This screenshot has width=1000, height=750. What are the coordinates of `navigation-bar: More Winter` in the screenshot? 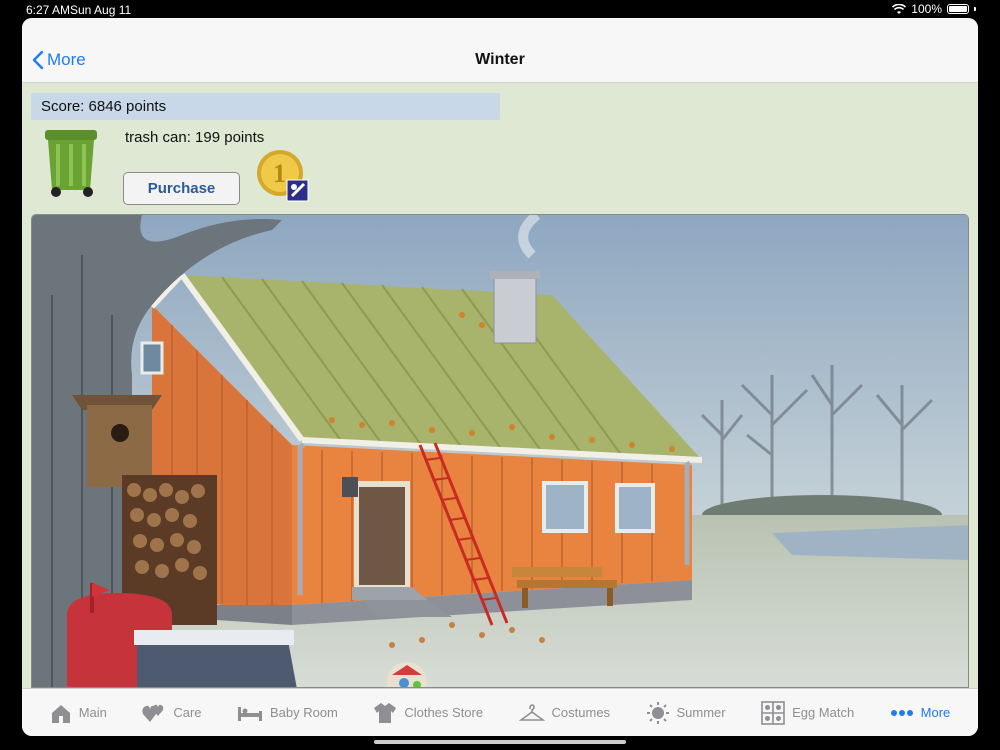 It's located at (500, 50).